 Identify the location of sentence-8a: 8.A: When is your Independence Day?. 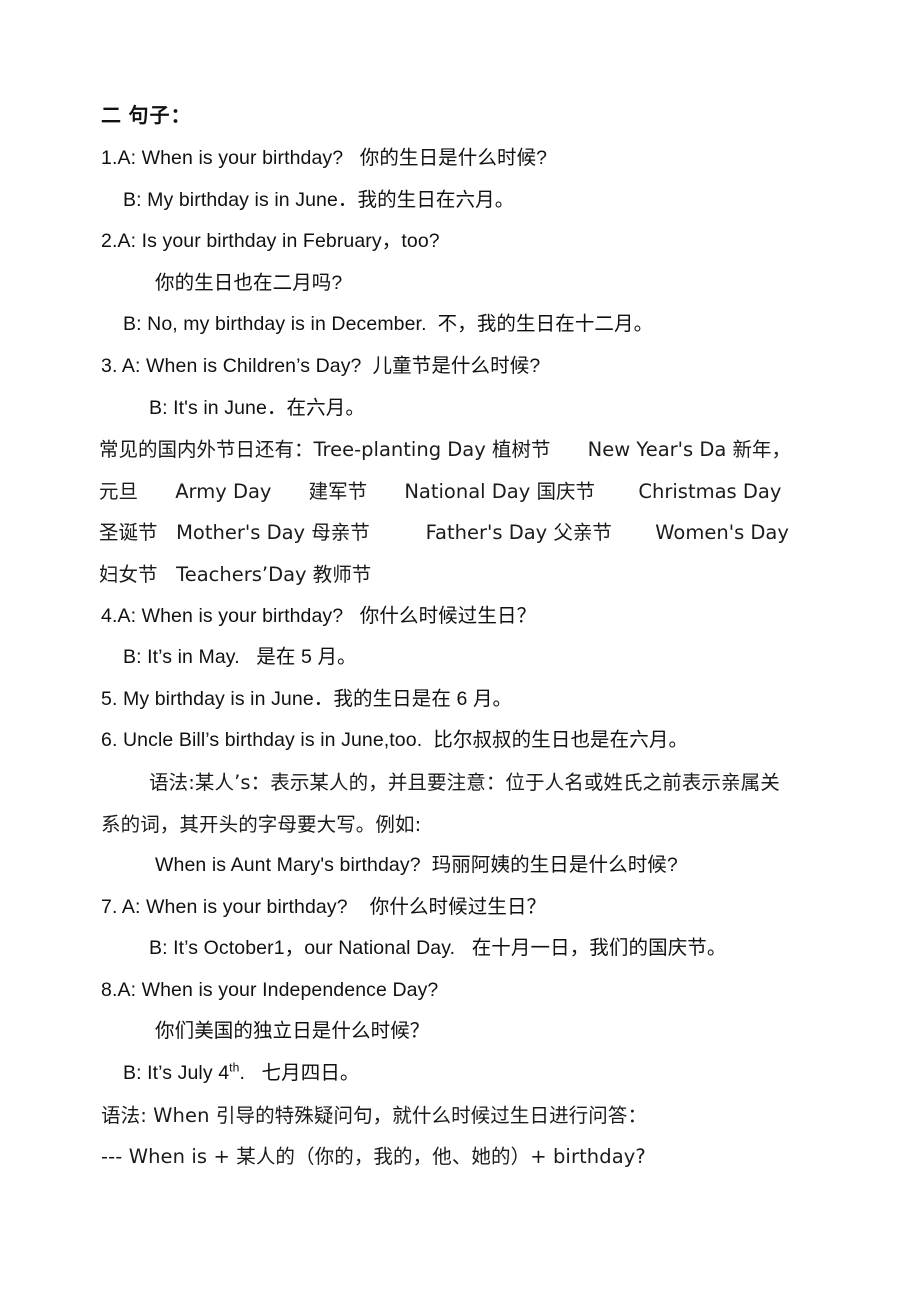
(270, 989).